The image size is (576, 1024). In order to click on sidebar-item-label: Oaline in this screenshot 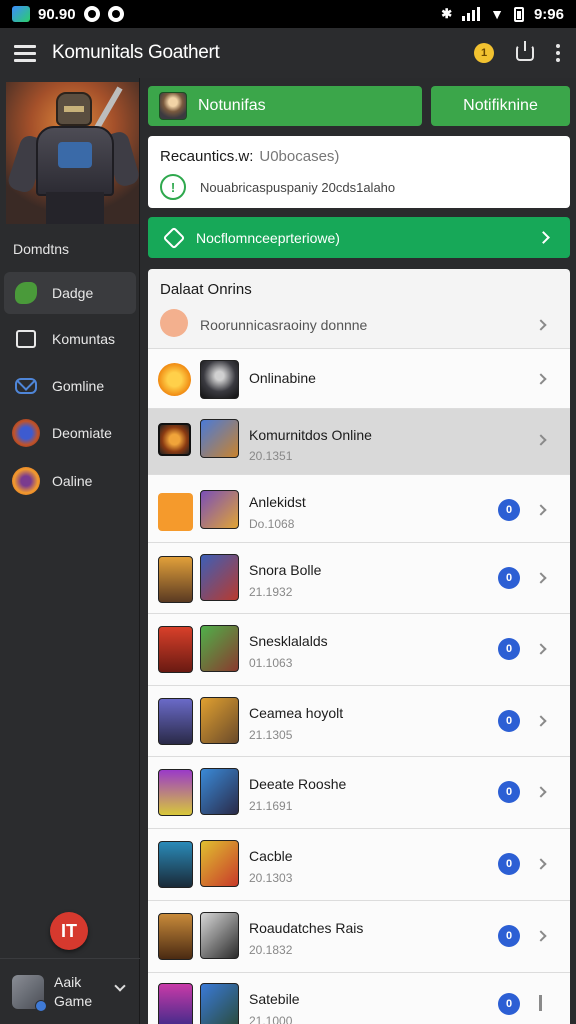, I will do `click(72, 481)`.